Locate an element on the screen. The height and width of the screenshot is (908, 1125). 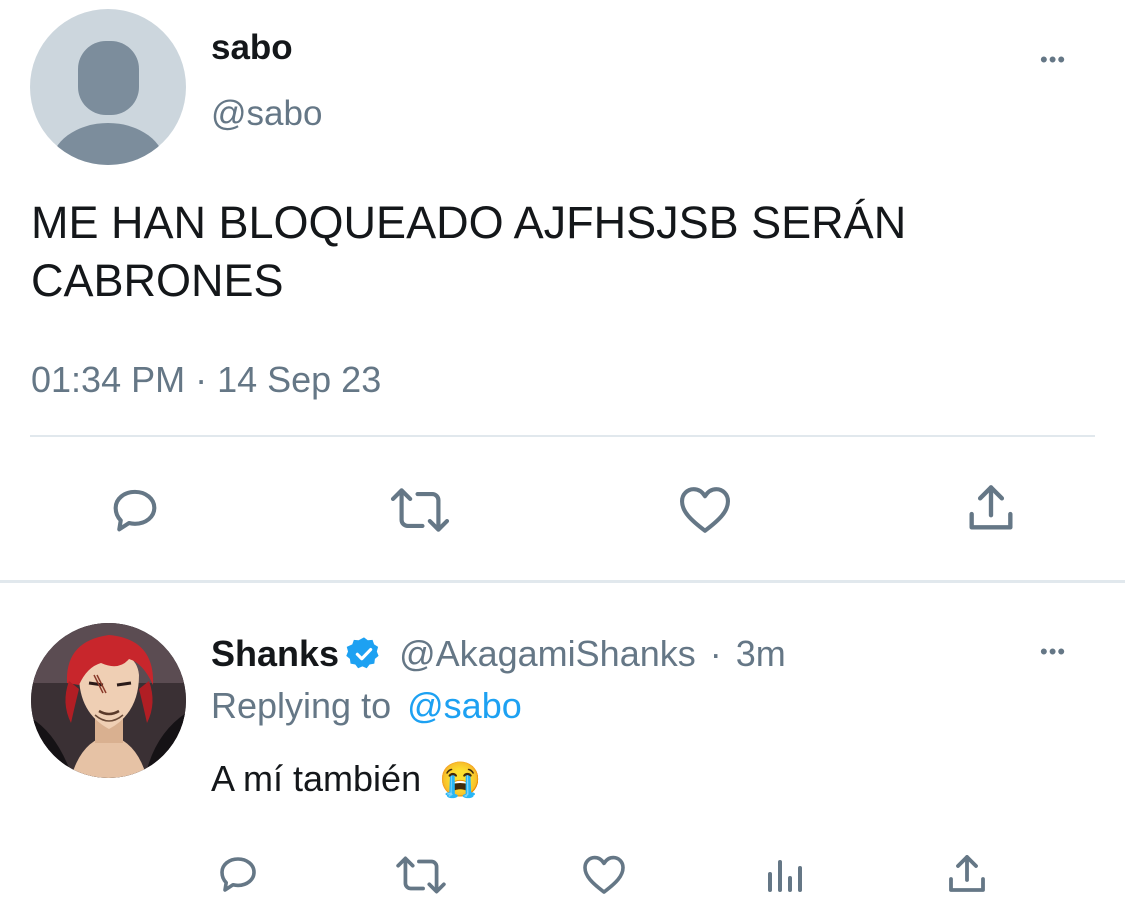
tweet-age: 3m is located at coordinates (761, 654).